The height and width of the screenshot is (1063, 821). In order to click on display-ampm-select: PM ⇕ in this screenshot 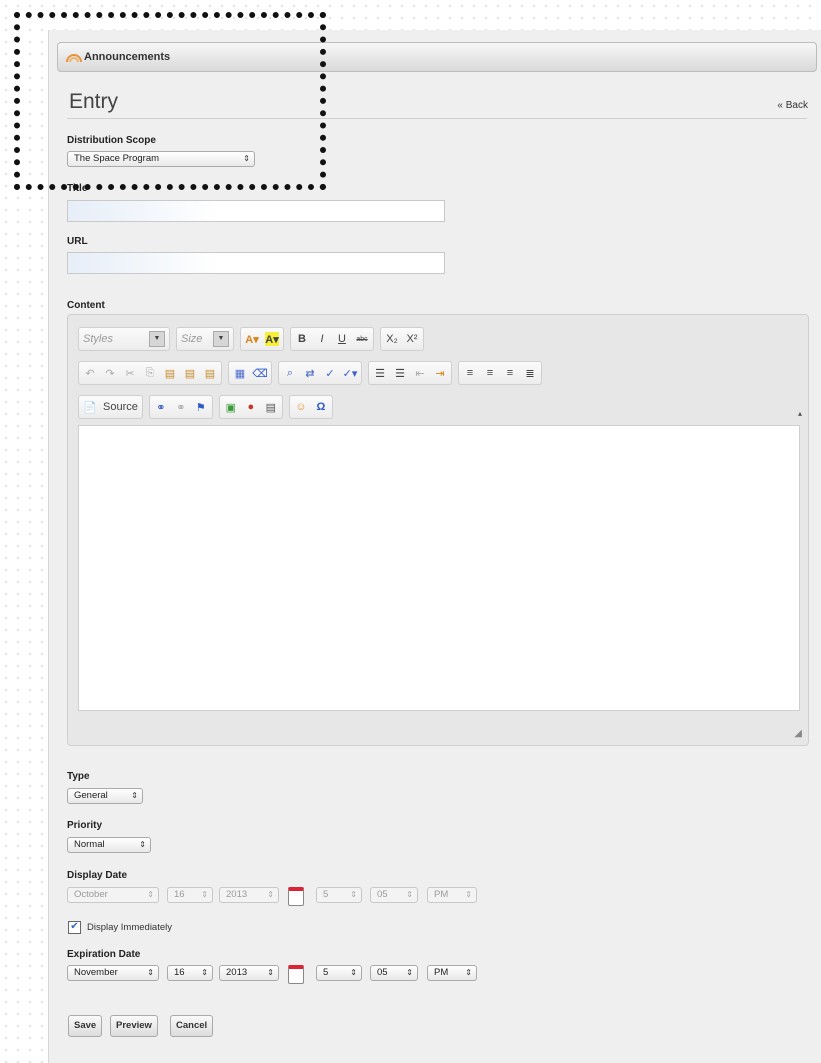, I will do `click(452, 895)`.